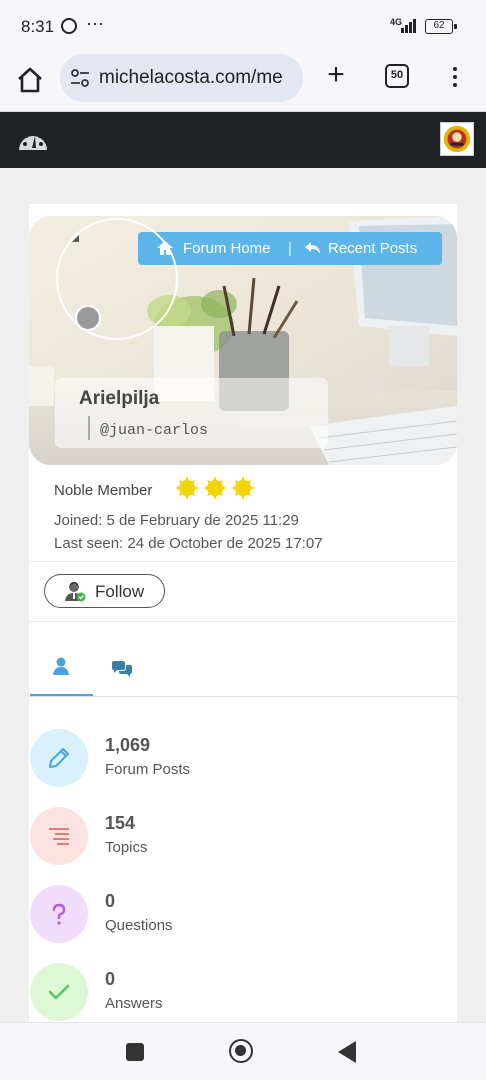 The image size is (486, 1080). Describe the element at coordinates (347, 1052) in the screenshot. I see `back-button` at that location.